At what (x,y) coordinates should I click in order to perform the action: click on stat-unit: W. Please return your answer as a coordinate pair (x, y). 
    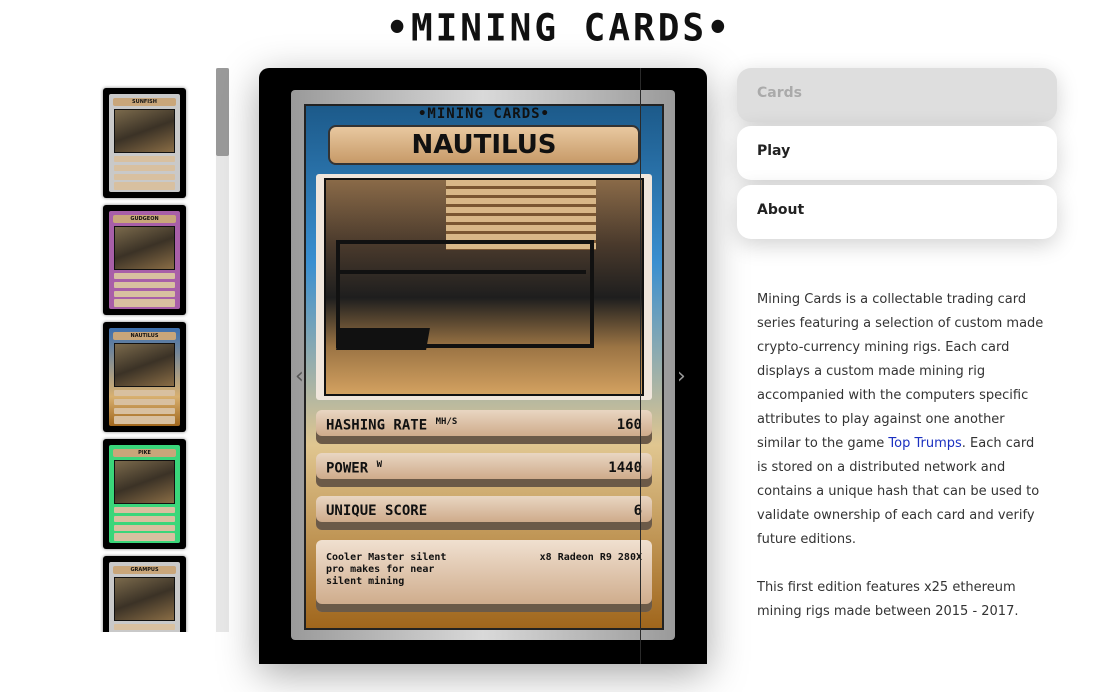
    Looking at the image, I should click on (379, 465).